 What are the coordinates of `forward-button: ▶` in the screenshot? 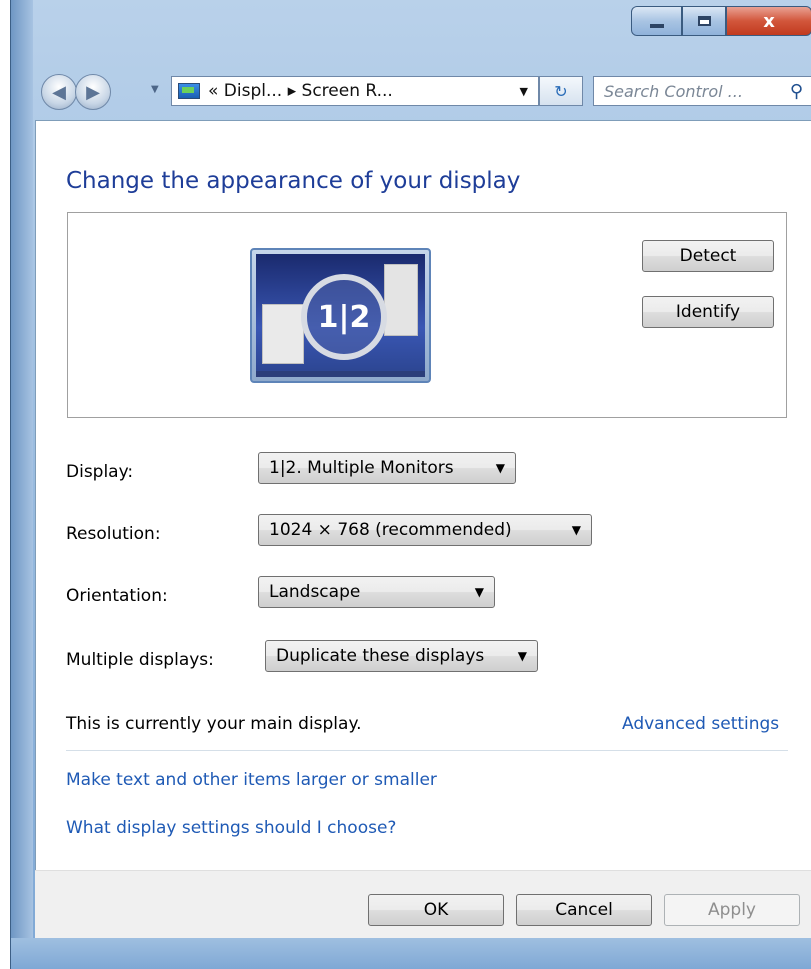 It's located at (93, 92).